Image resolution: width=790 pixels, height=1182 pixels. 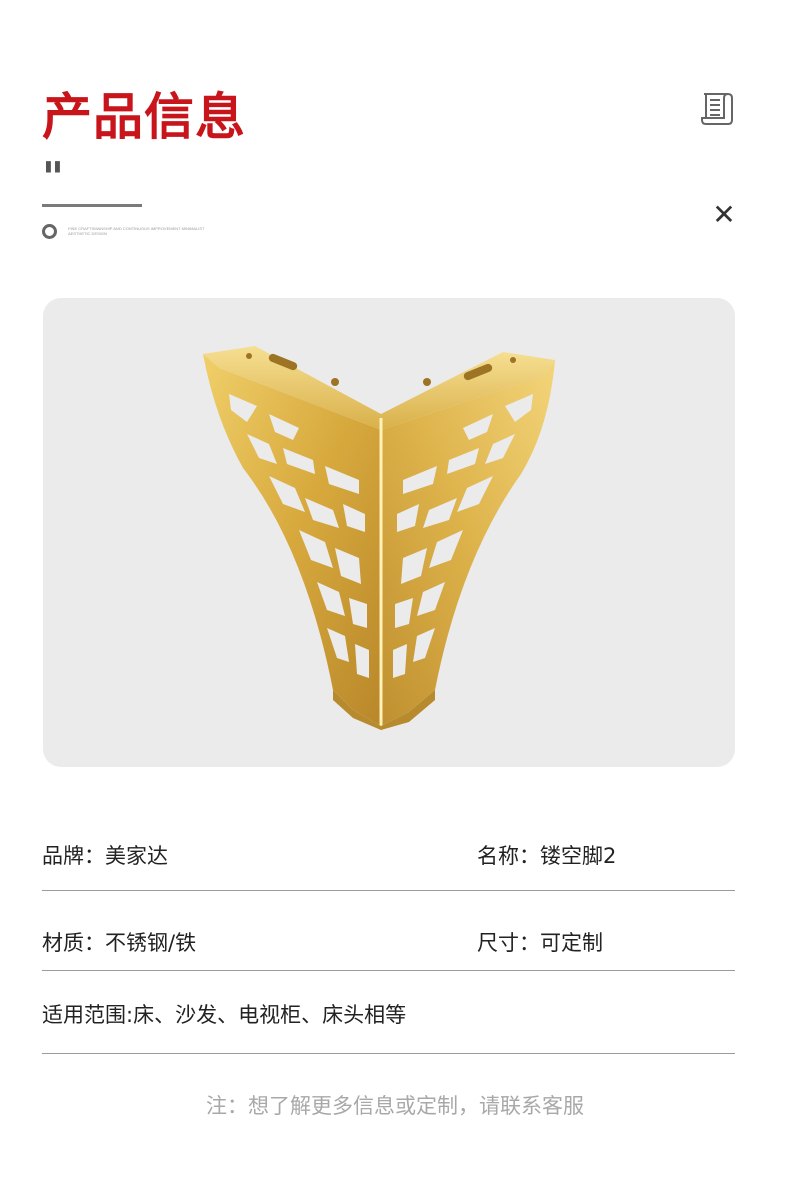 I want to click on gold-furniture-leg-image, so click(x=379, y=538).